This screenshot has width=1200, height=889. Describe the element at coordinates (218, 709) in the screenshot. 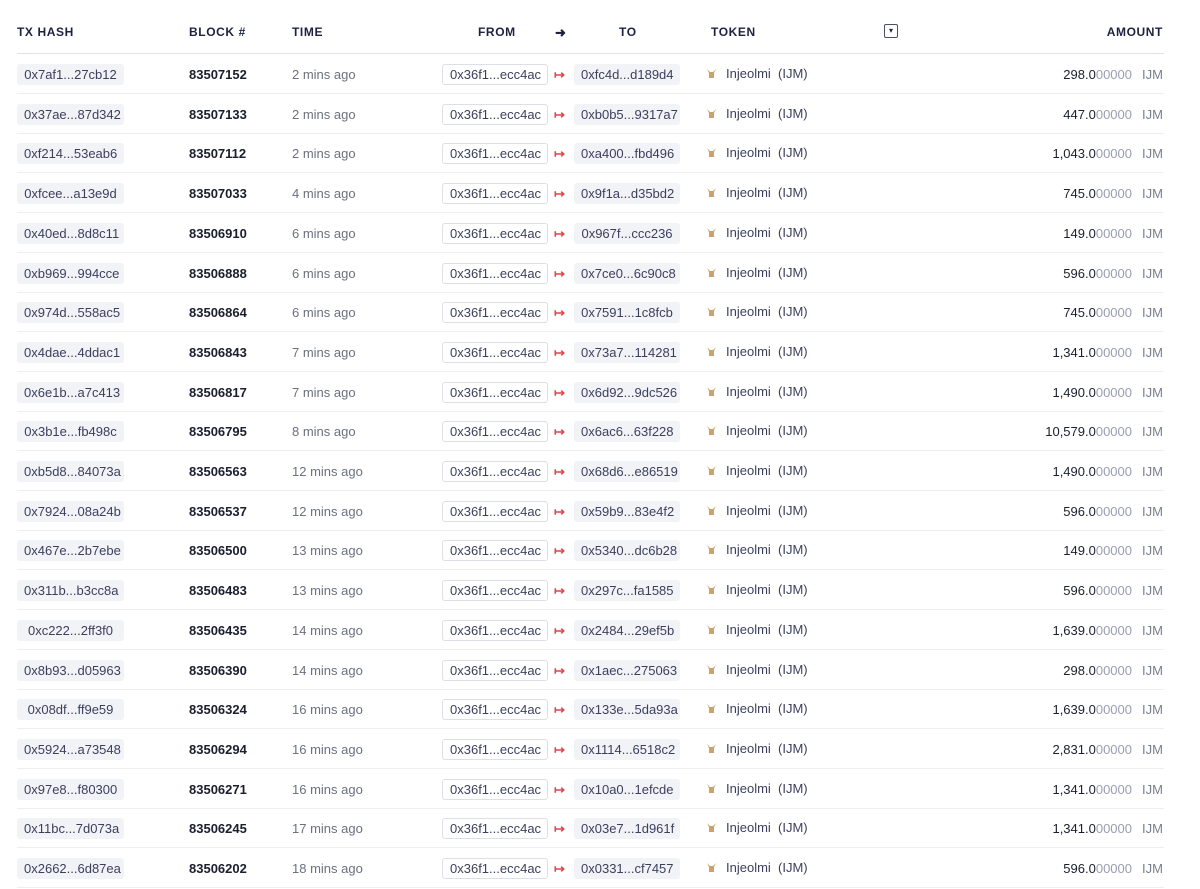

I see `block-number-link: 83506324` at that location.